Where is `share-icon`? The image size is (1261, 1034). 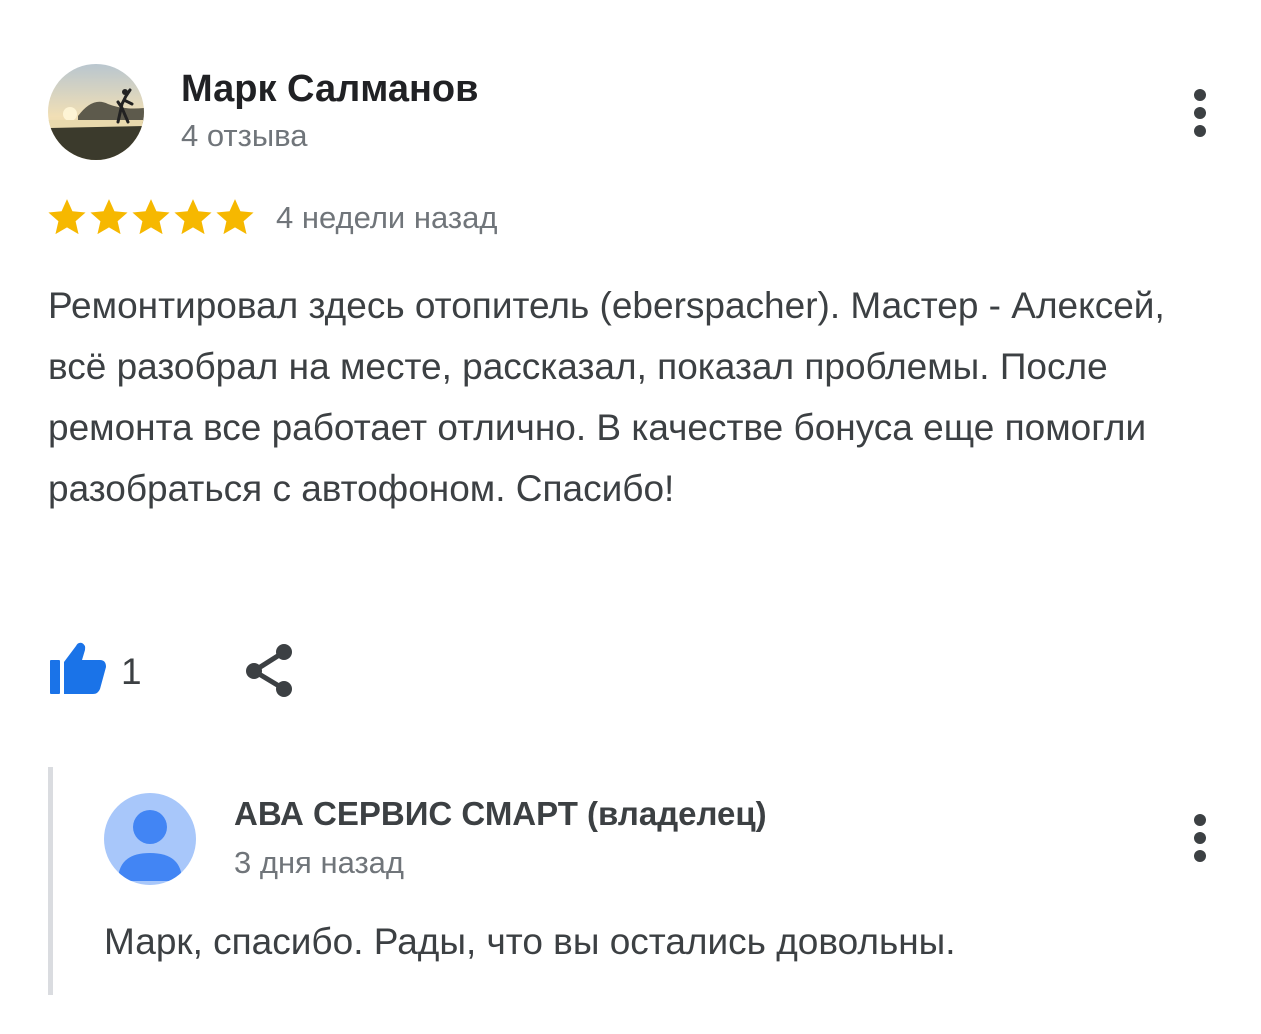 share-icon is located at coordinates (270, 671).